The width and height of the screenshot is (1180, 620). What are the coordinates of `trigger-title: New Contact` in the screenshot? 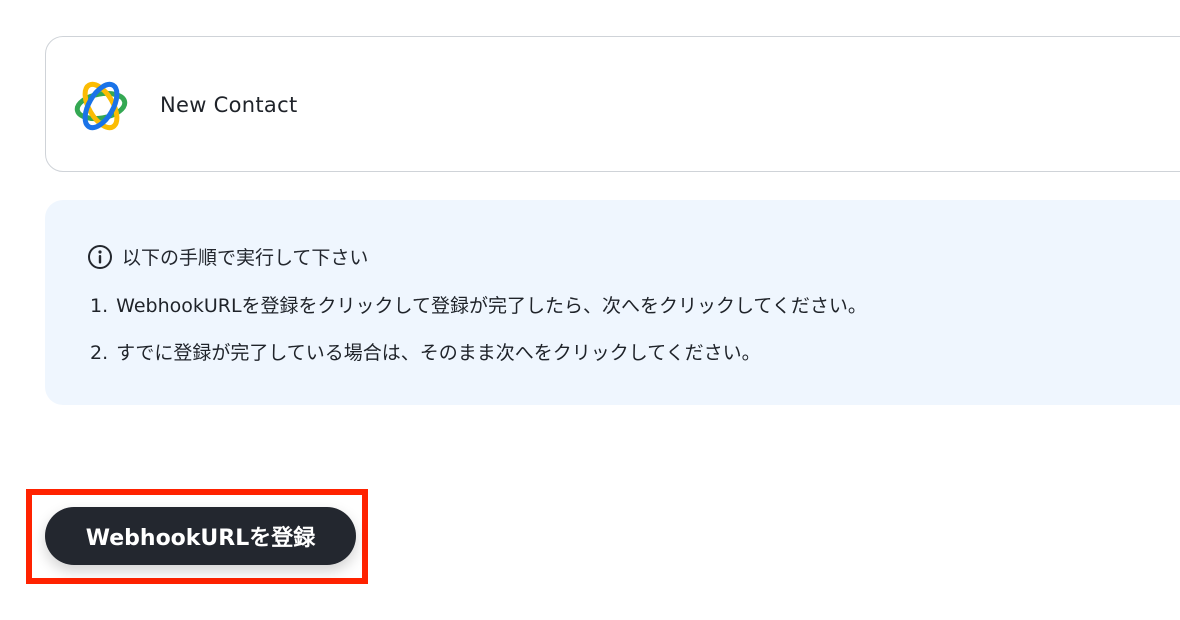 It's located at (229, 105).